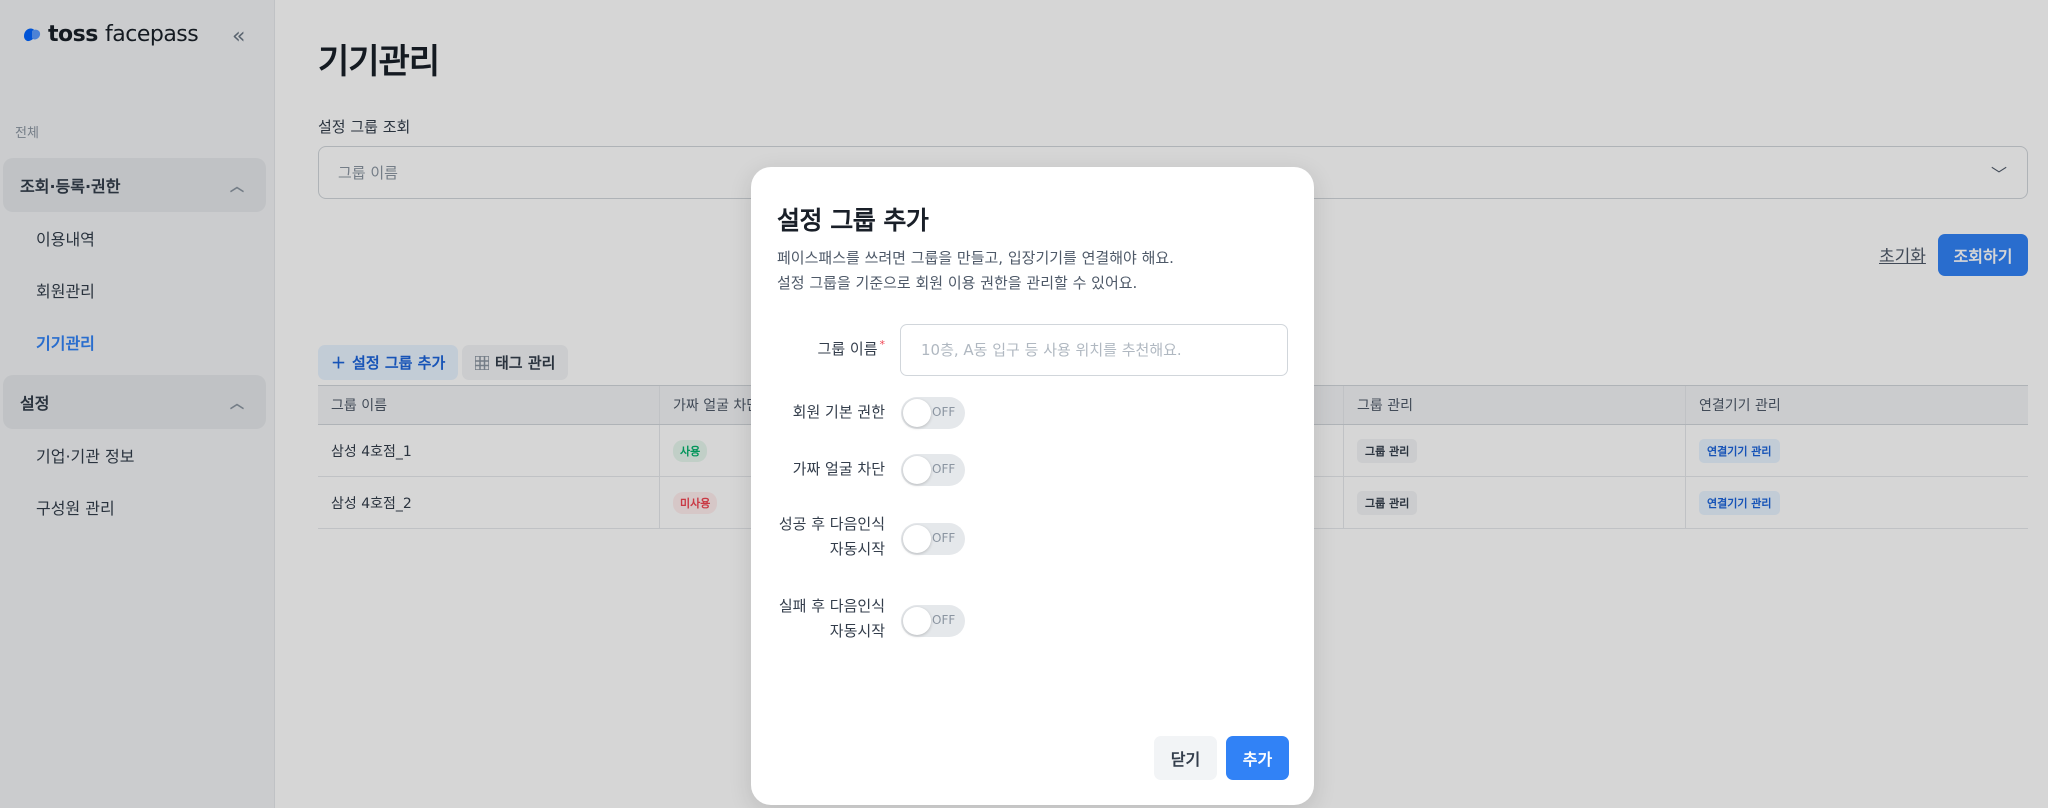 This screenshot has height=808, width=2048. I want to click on add-button: 추가, so click(1257, 758).